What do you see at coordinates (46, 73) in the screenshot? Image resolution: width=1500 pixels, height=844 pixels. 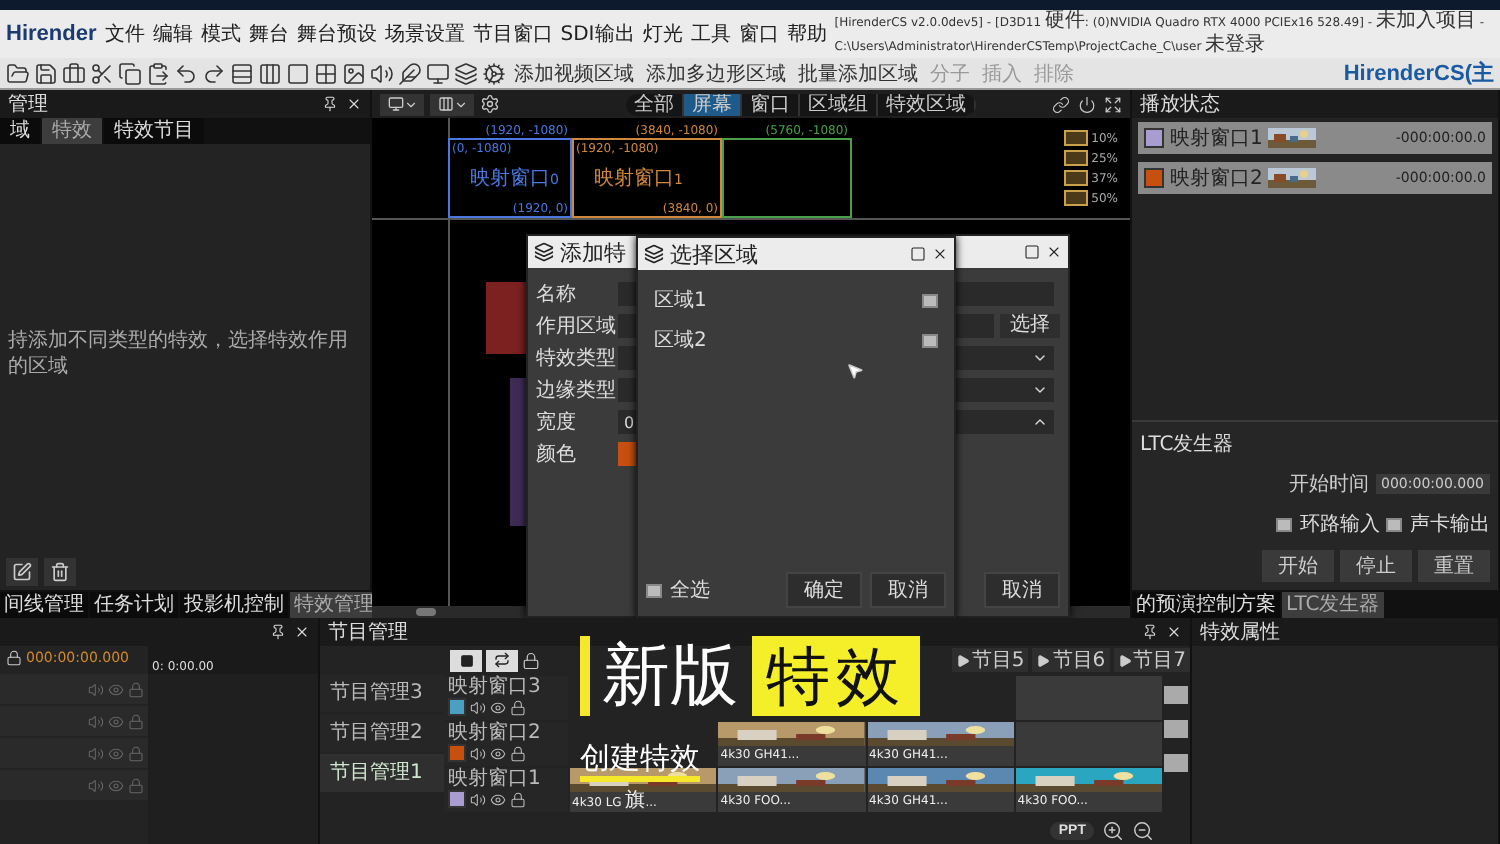 I see `save-icon` at bounding box center [46, 73].